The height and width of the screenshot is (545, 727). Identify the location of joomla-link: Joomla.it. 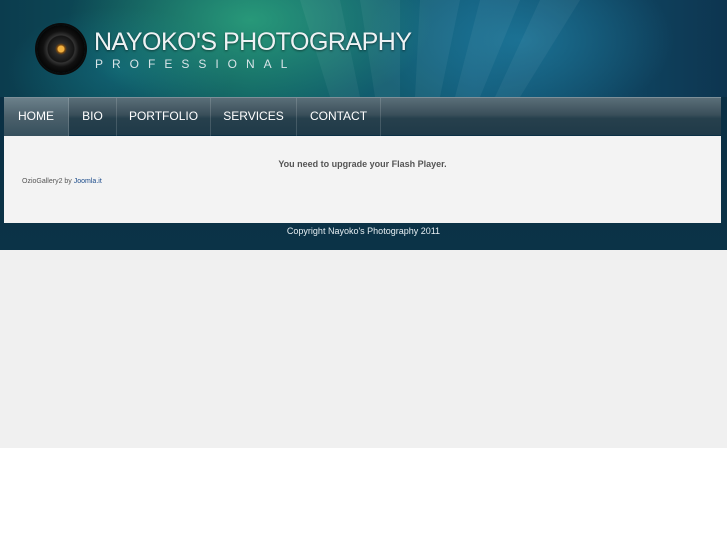
(88, 181).